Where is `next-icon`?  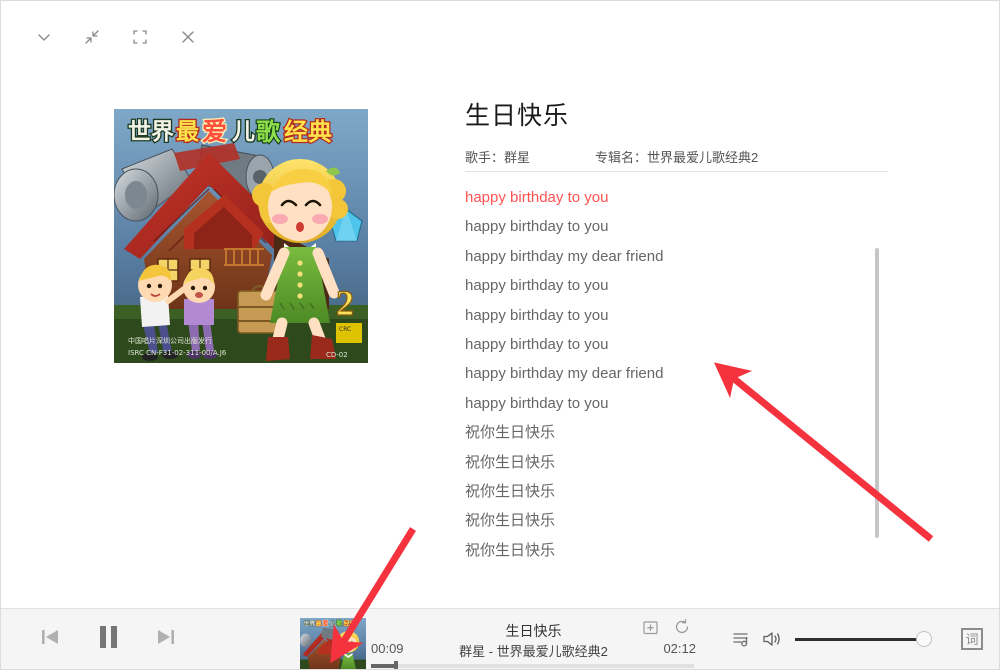
next-icon is located at coordinates (166, 637).